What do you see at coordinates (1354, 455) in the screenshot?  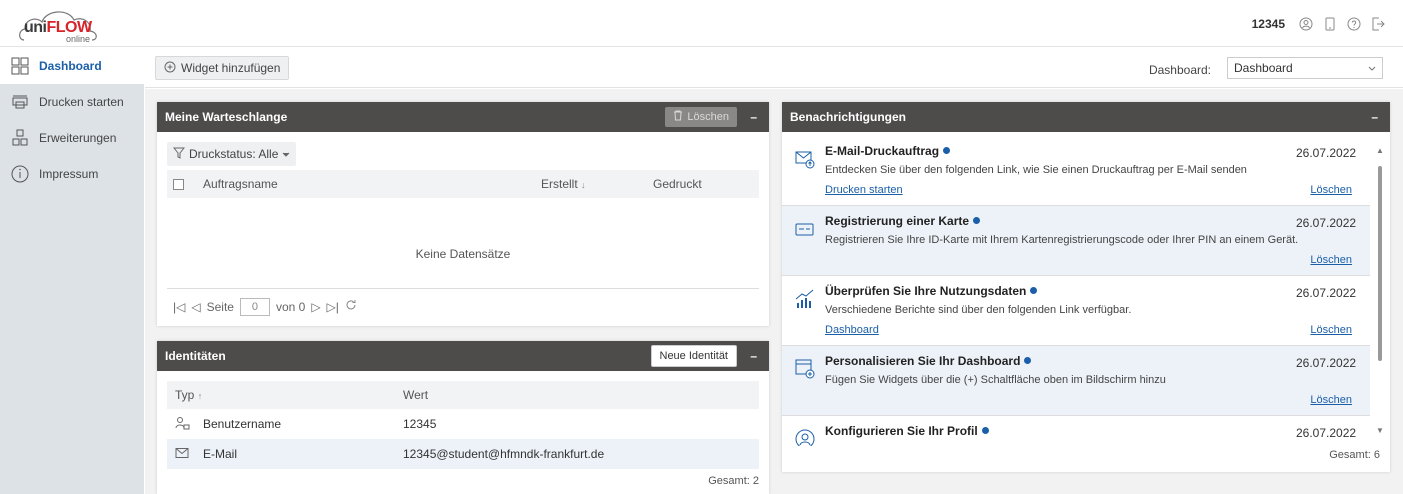 I see `notifications-total: Gesamt: 6` at bounding box center [1354, 455].